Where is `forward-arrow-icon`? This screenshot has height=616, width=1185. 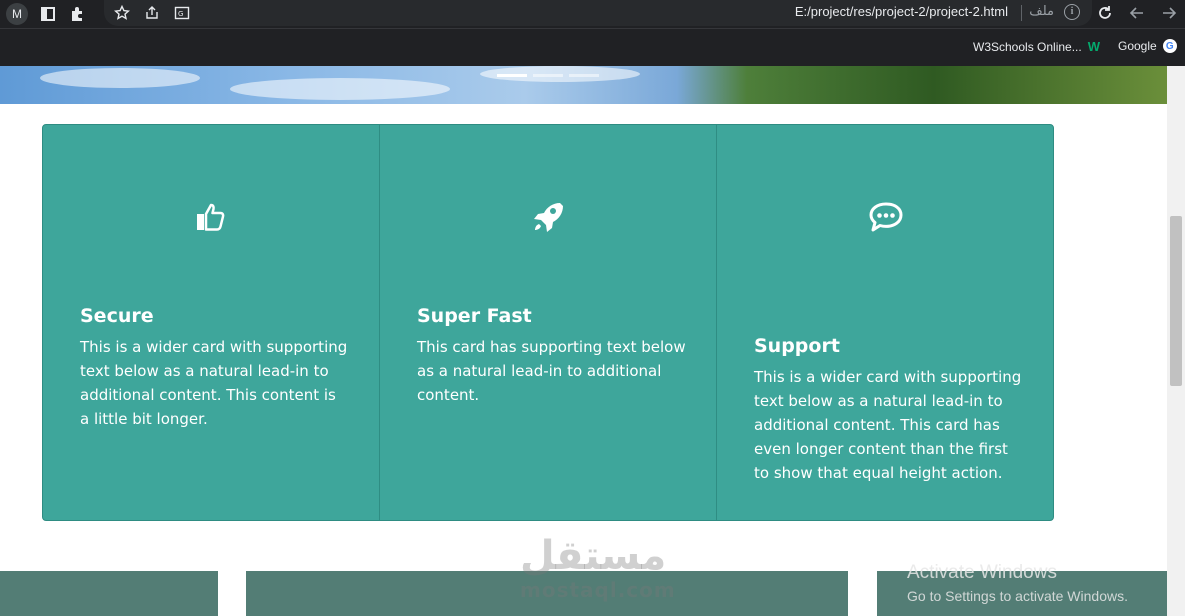
forward-arrow-icon is located at coordinates (1169, 13).